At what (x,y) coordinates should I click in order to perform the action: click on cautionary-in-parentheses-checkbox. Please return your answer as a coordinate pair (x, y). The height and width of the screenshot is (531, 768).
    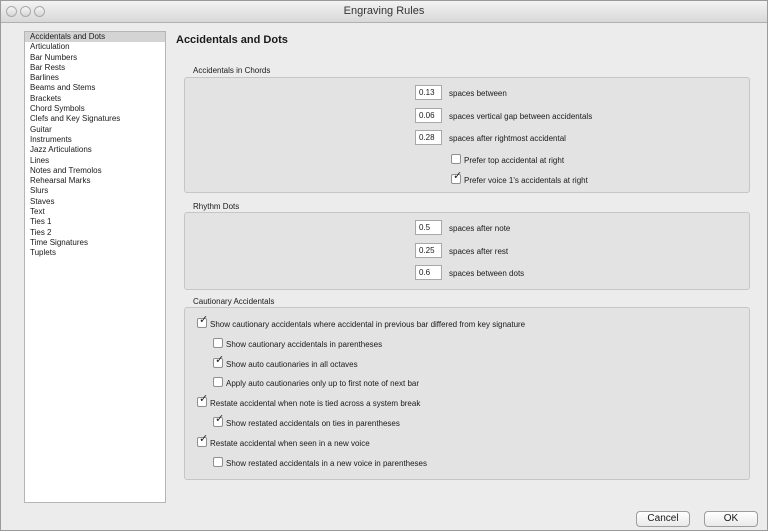
    Looking at the image, I should click on (218, 343).